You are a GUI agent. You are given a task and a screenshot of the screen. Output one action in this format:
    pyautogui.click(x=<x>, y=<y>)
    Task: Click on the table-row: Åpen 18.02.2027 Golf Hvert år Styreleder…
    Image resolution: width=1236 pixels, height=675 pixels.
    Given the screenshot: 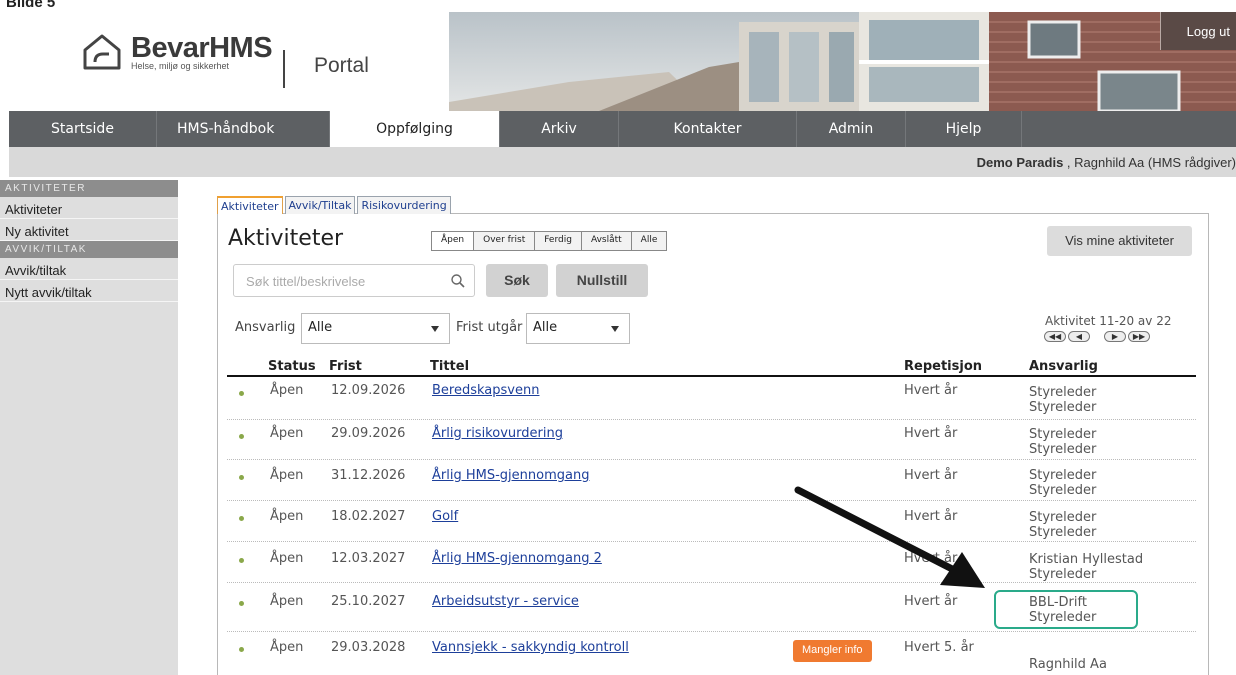 What is the action you would take?
    pyautogui.click(x=711, y=521)
    